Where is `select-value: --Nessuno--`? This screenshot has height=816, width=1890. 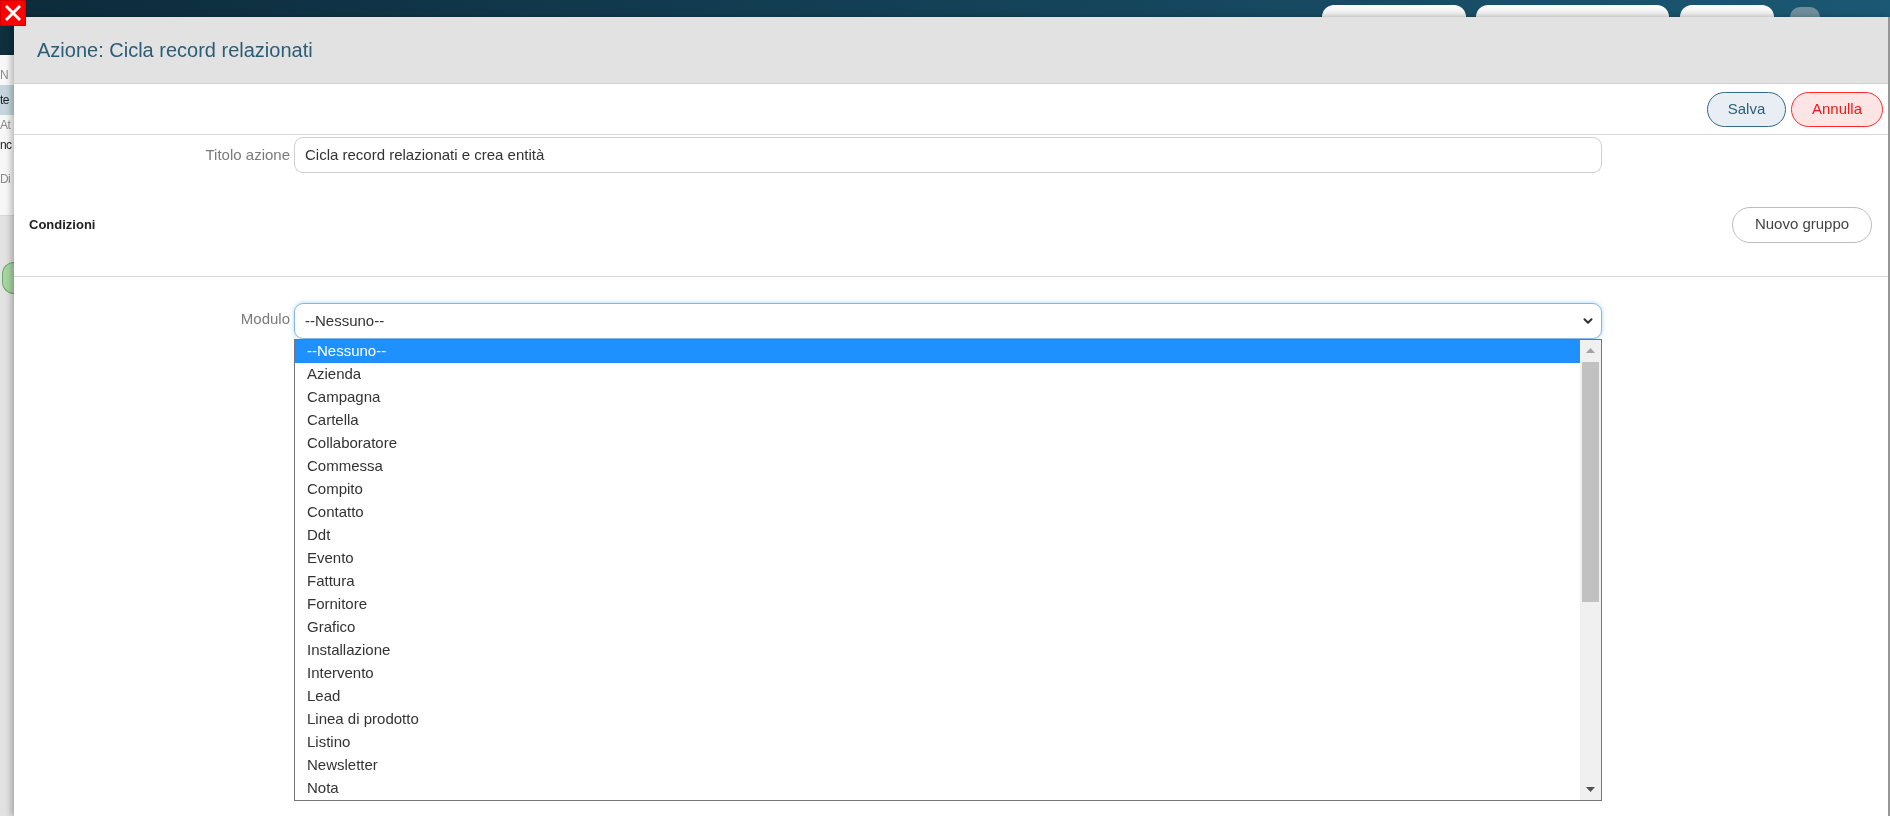
select-value: --Nessuno-- is located at coordinates (345, 320).